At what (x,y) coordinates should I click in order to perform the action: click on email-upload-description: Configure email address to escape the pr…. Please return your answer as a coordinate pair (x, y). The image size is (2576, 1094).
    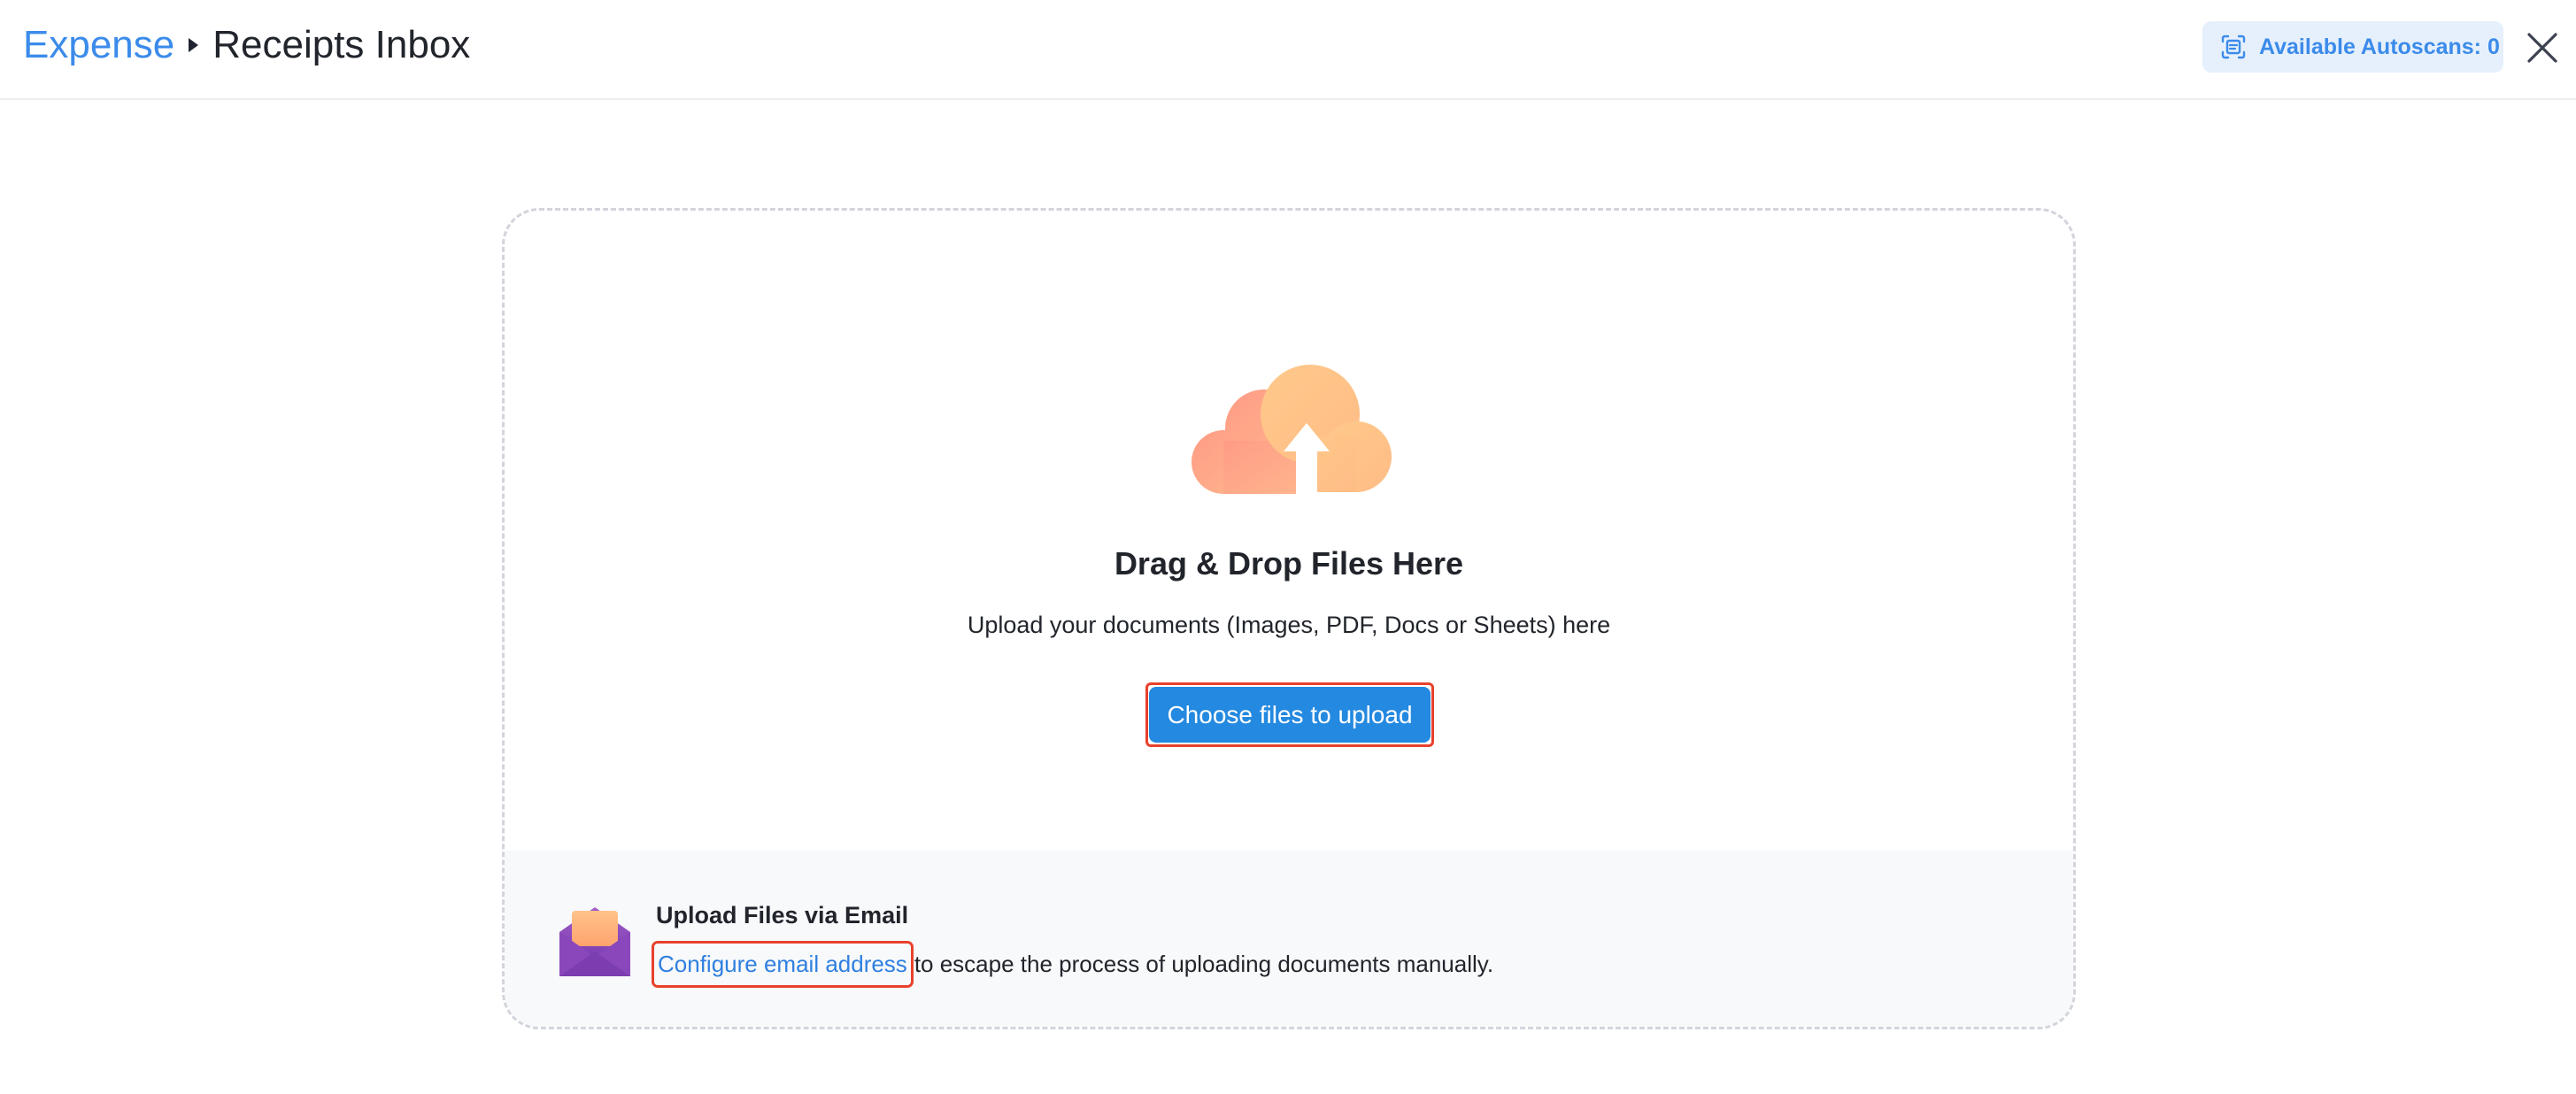
    Looking at the image, I should click on (1073, 964).